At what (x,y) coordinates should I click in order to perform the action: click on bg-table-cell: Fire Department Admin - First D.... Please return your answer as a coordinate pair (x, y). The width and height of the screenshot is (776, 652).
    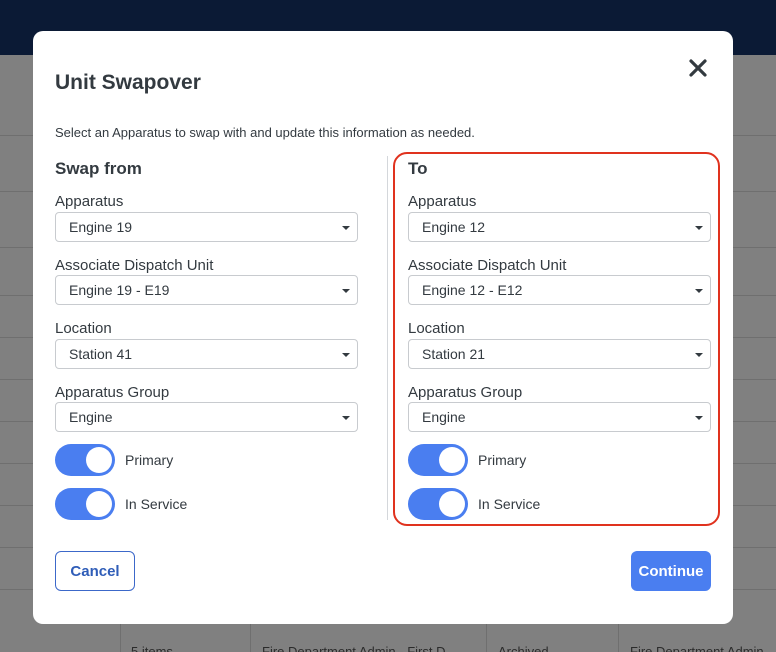
    Looking at the image, I should click on (359, 648).